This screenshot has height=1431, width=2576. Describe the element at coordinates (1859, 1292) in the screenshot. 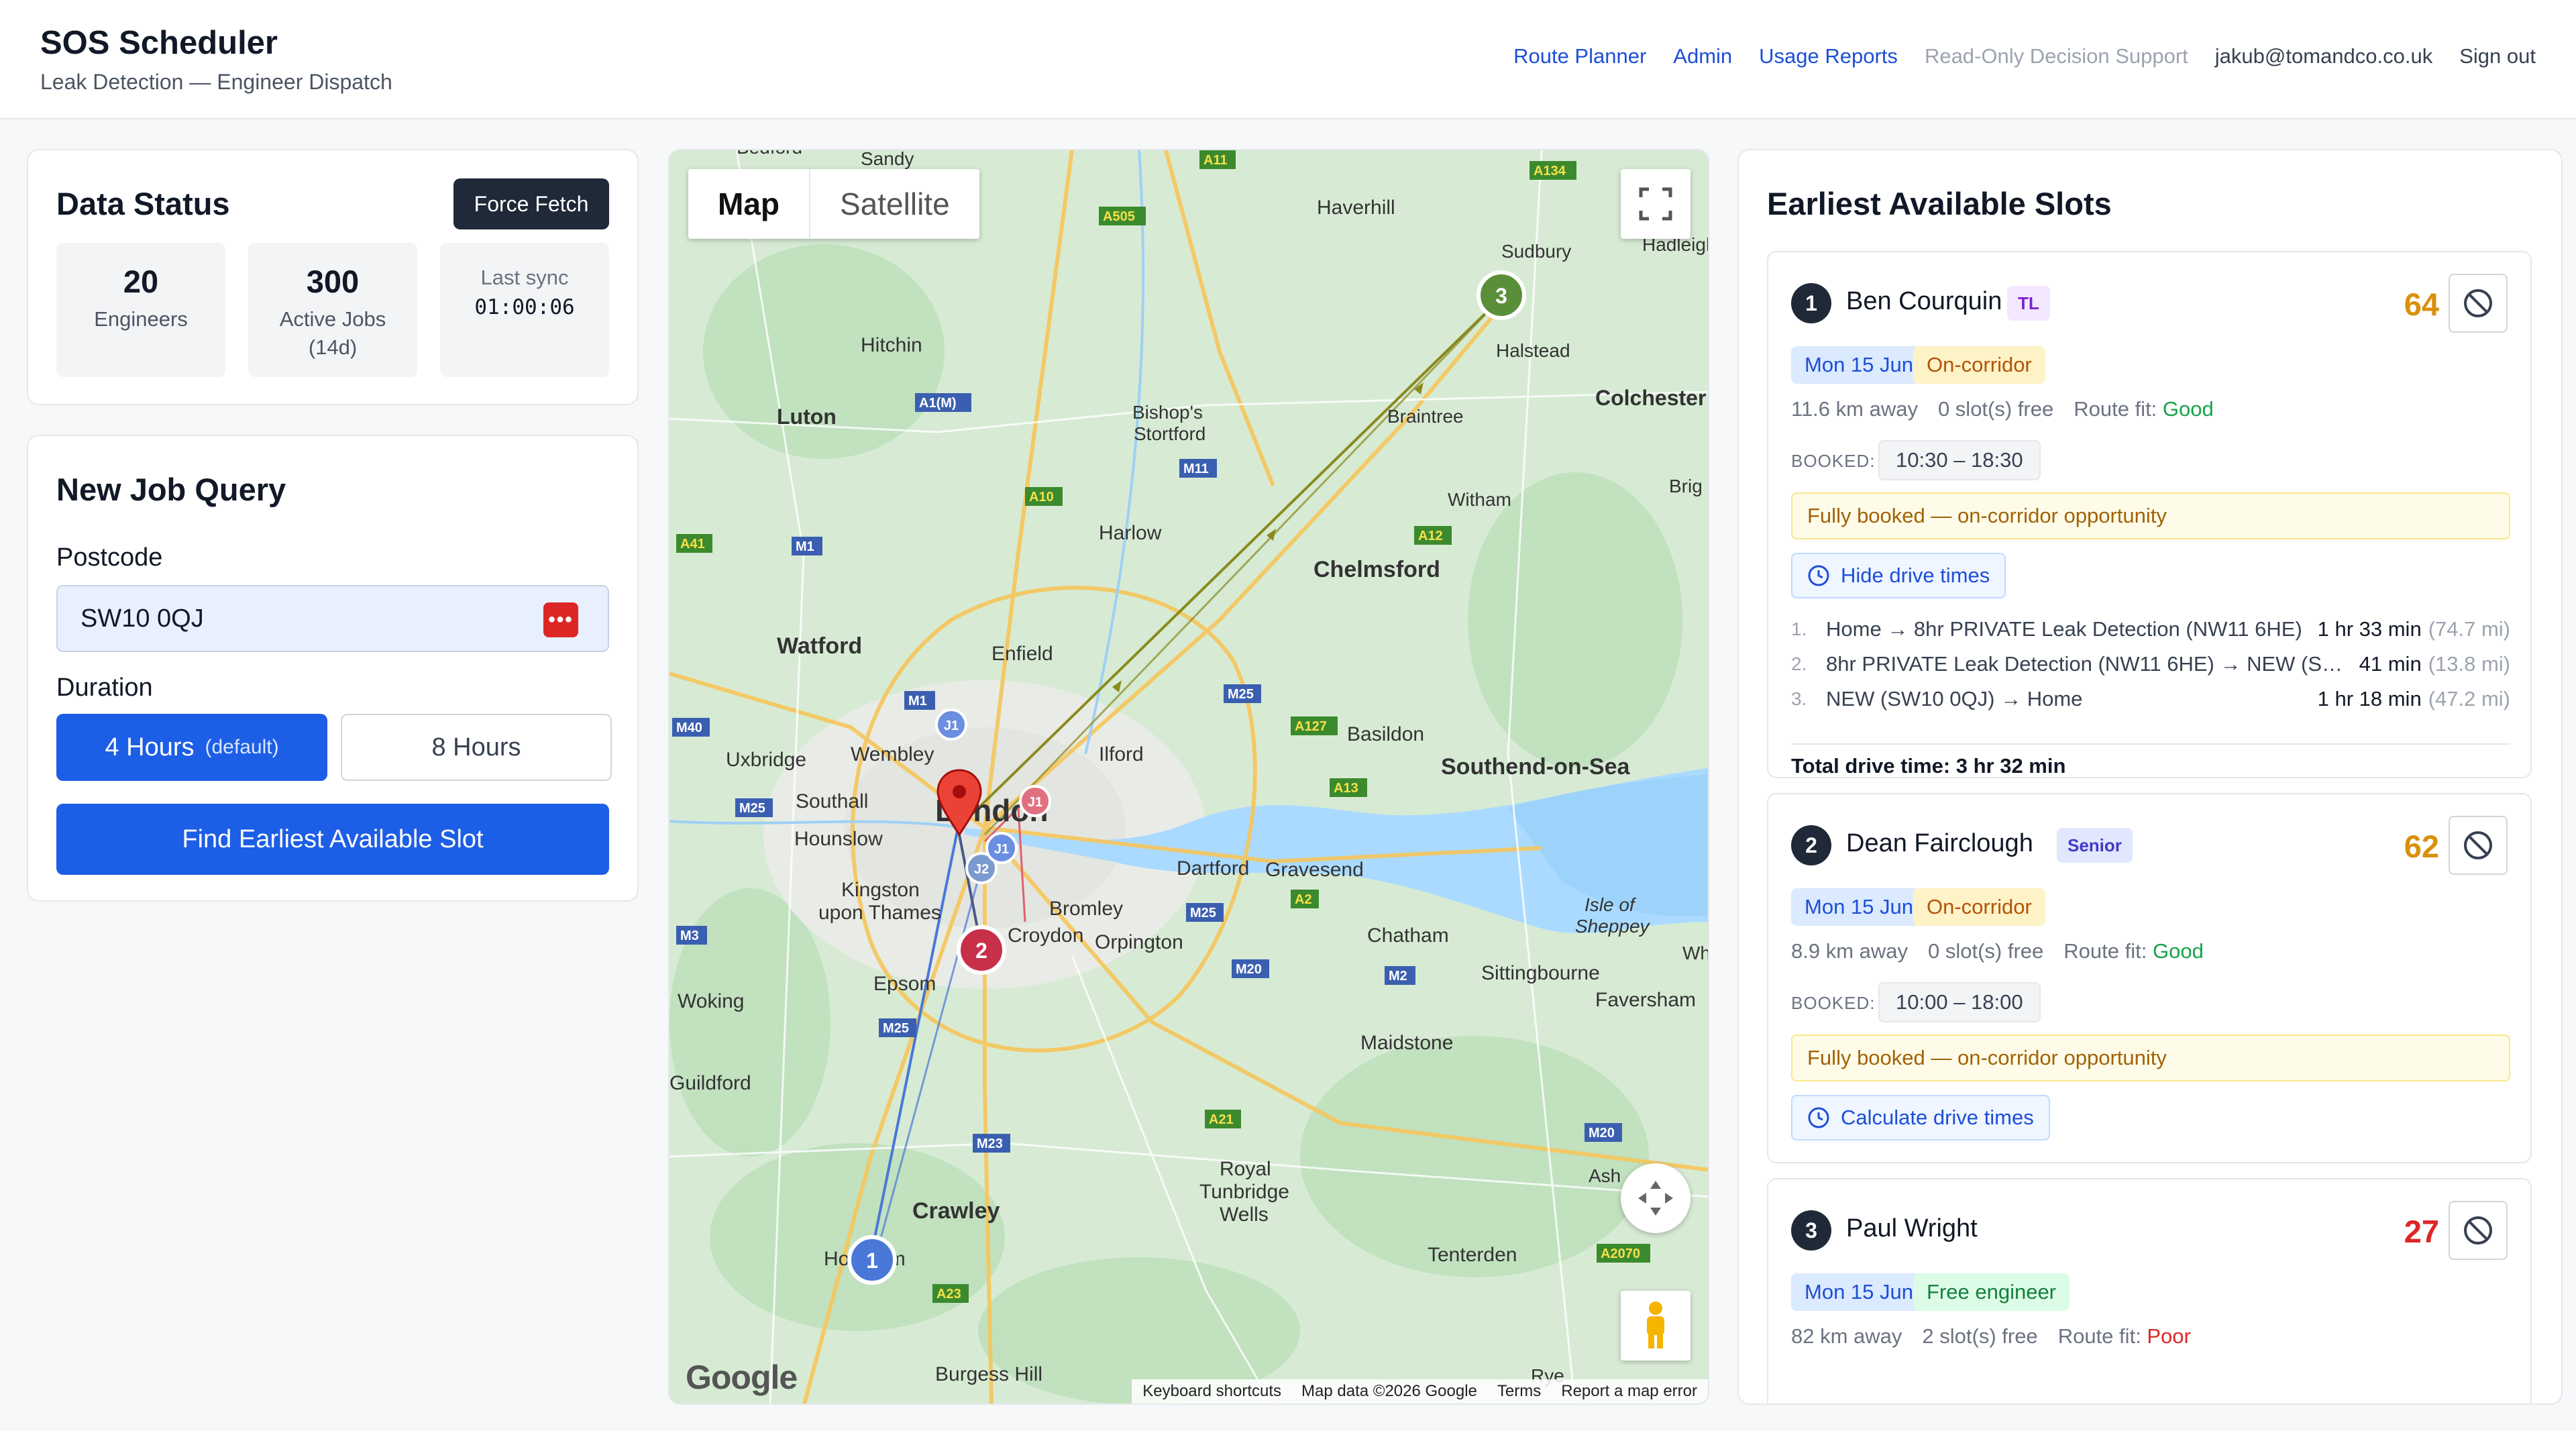

I see `date-chip: Mon 15 Jun` at that location.